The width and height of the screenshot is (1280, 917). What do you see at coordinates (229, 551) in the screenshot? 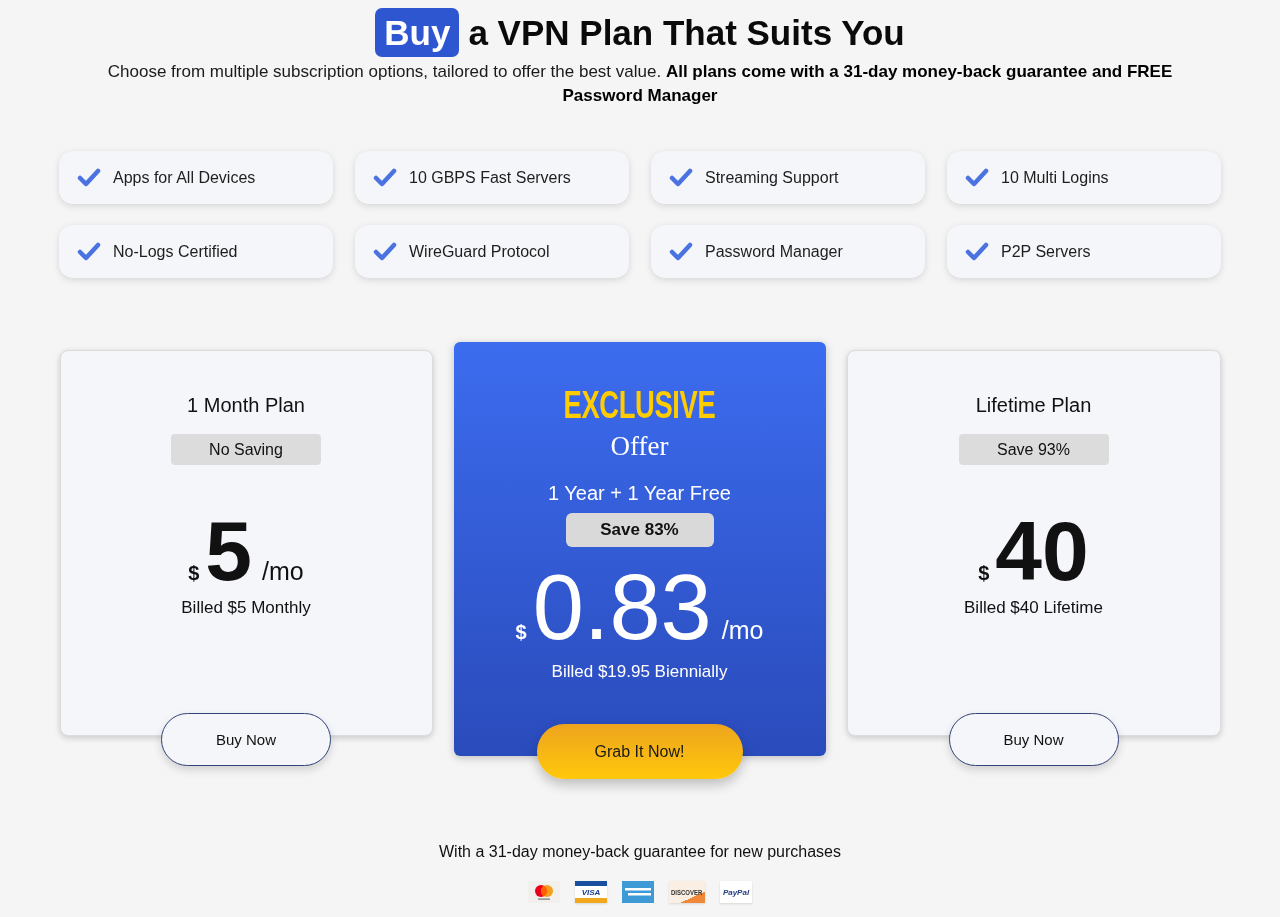
I see `price-amount: 5` at bounding box center [229, 551].